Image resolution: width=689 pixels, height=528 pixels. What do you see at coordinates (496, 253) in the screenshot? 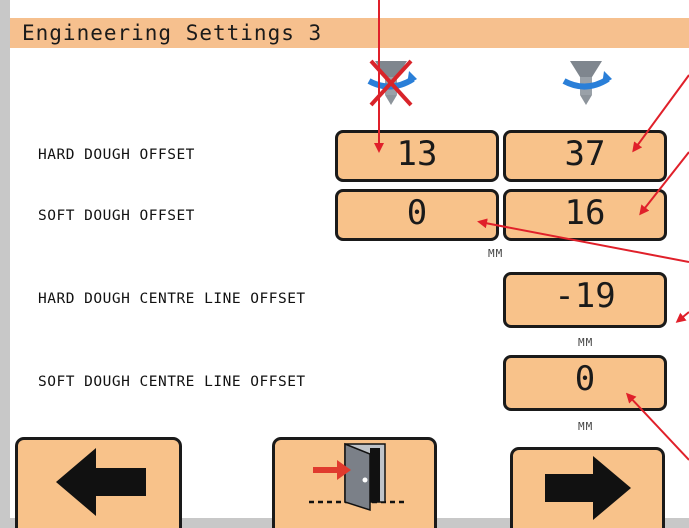
I see `soft-dough-offset-unit: MM` at bounding box center [496, 253].